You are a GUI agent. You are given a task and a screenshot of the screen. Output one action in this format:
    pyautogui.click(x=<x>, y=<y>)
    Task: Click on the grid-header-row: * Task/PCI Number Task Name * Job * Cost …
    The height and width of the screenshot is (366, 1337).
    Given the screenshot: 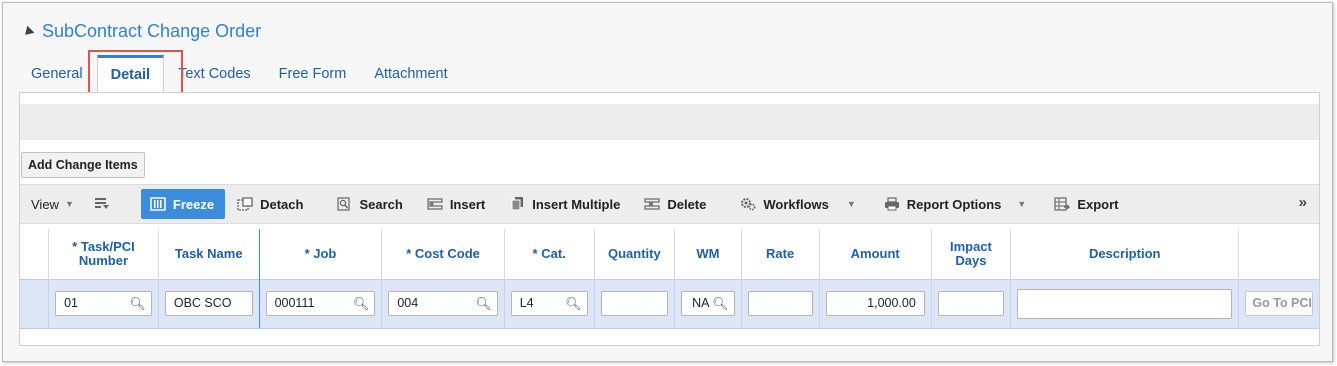 What is the action you would take?
    pyautogui.click(x=669, y=254)
    